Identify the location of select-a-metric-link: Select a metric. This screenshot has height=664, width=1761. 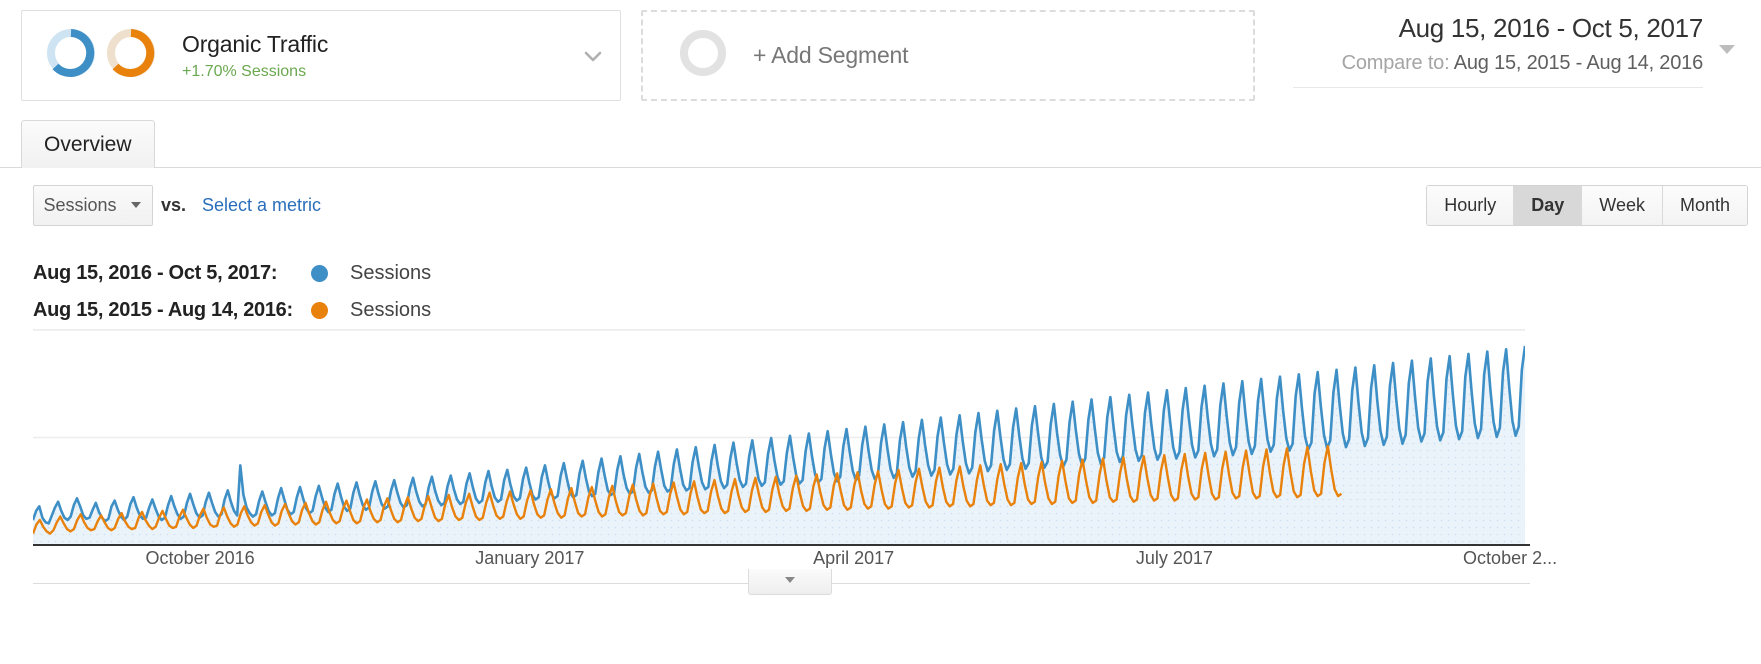
(261, 205).